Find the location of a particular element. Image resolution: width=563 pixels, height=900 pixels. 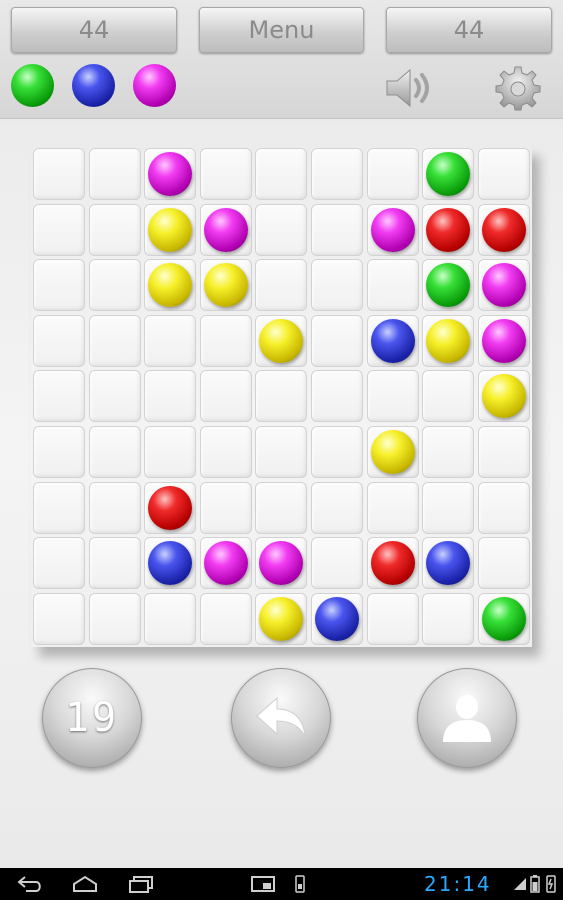

recent-apps-icon is located at coordinates (141, 884).